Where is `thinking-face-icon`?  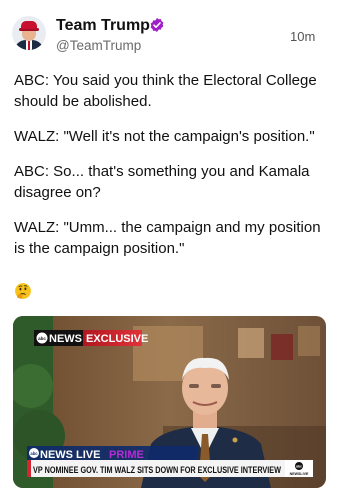 thinking-face-icon is located at coordinates (23, 291).